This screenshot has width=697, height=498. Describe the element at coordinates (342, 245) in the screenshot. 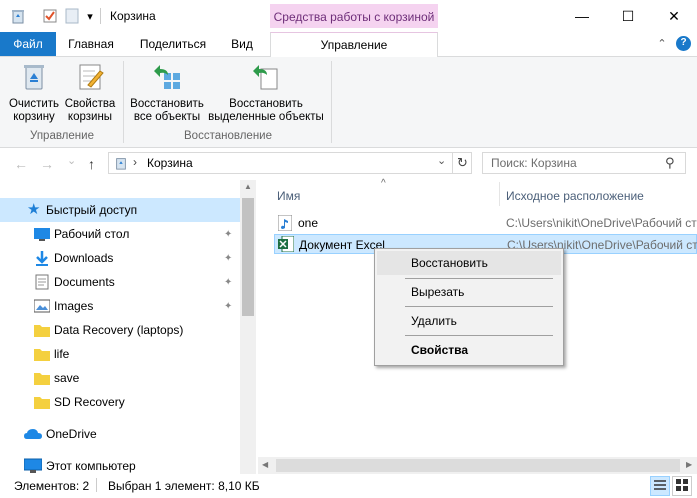

I see `file-name: Документ Excel` at that location.